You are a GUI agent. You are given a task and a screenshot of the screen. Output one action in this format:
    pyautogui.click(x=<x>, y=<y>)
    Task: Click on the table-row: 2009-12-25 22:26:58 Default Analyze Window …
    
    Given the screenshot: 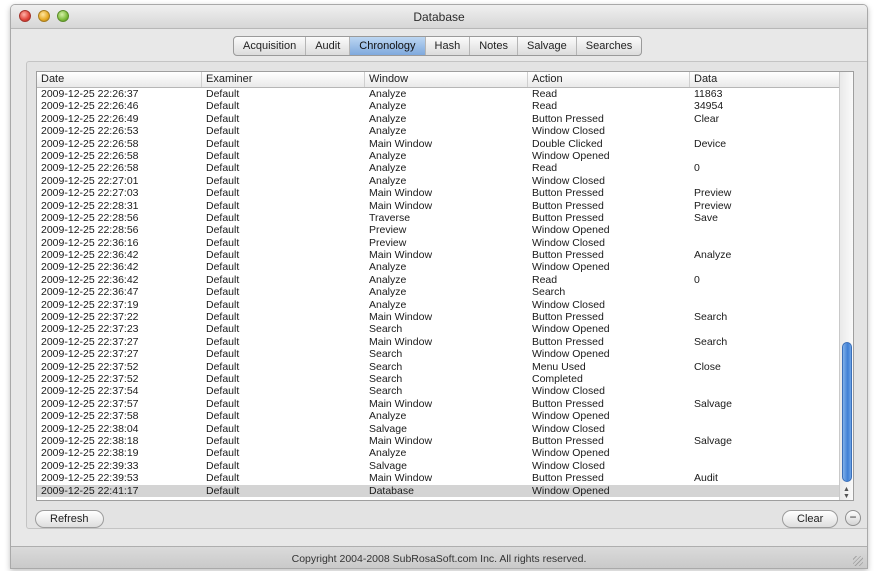 What is the action you would take?
    pyautogui.click(x=439, y=156)
    